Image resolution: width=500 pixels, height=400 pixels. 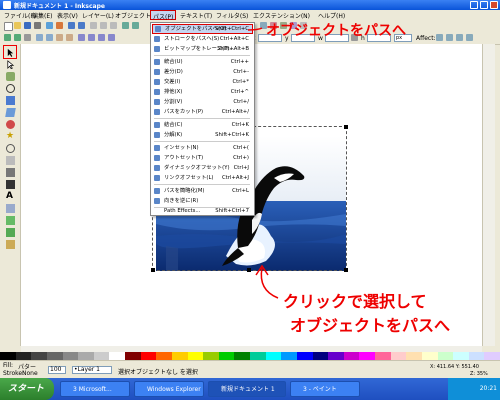 I want to click on select-all-layers-icon, so click(x=17, y=37).